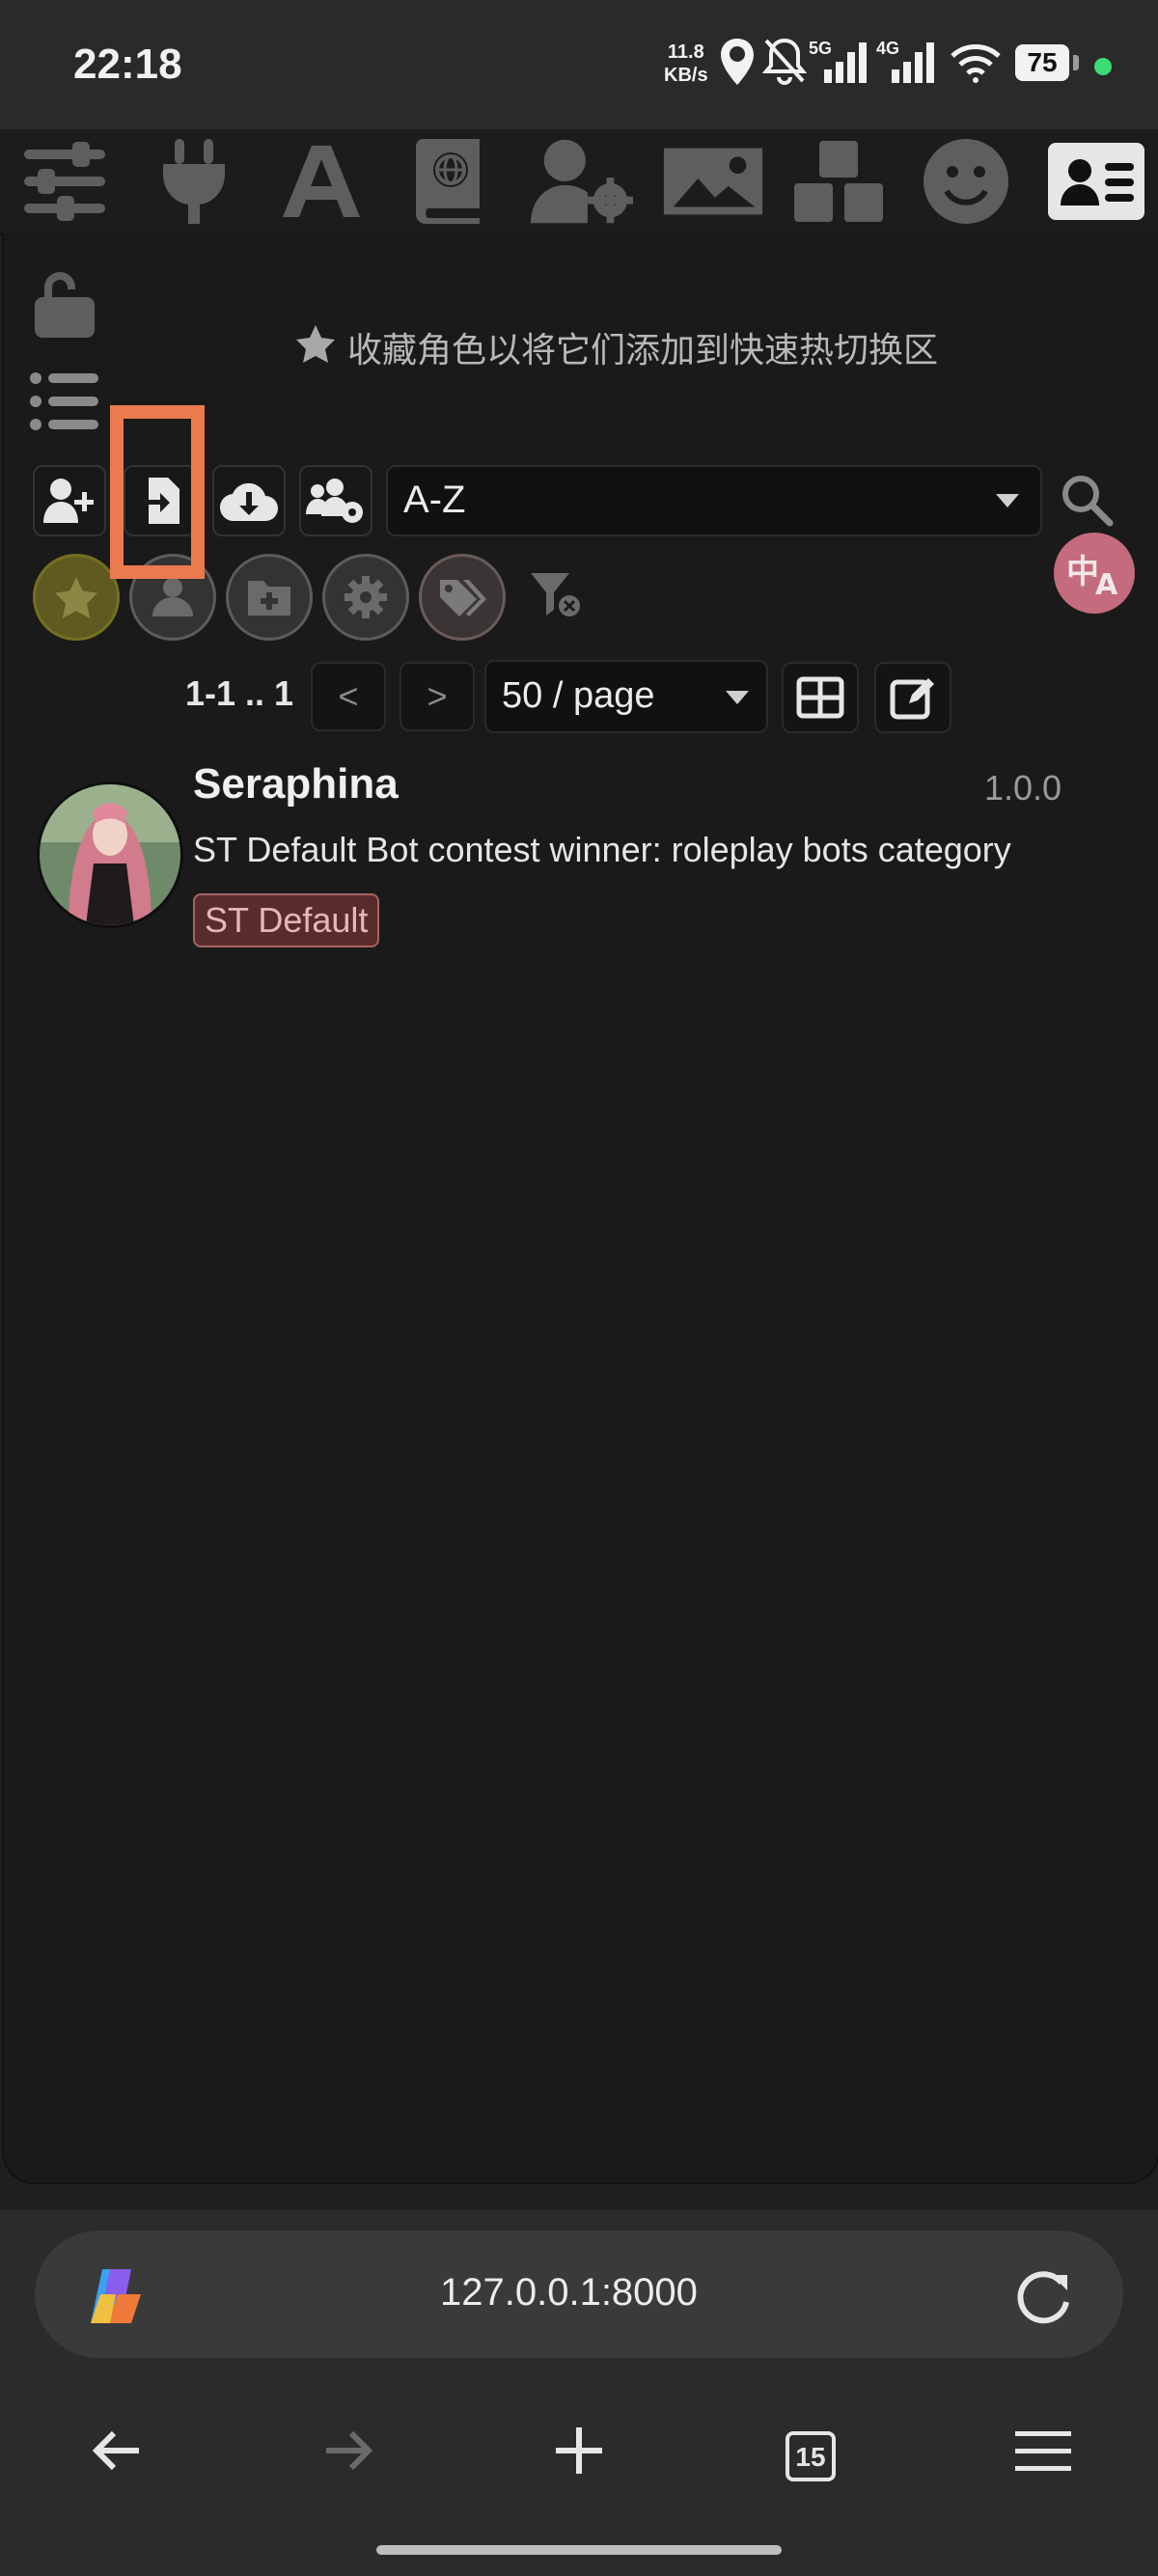 This screenshot has width=1158, height=2576. What do you see at coordinates (578, 696) in the screenshot?
I see `per-page-value: 50 / page` at bounding box center [578, 696].